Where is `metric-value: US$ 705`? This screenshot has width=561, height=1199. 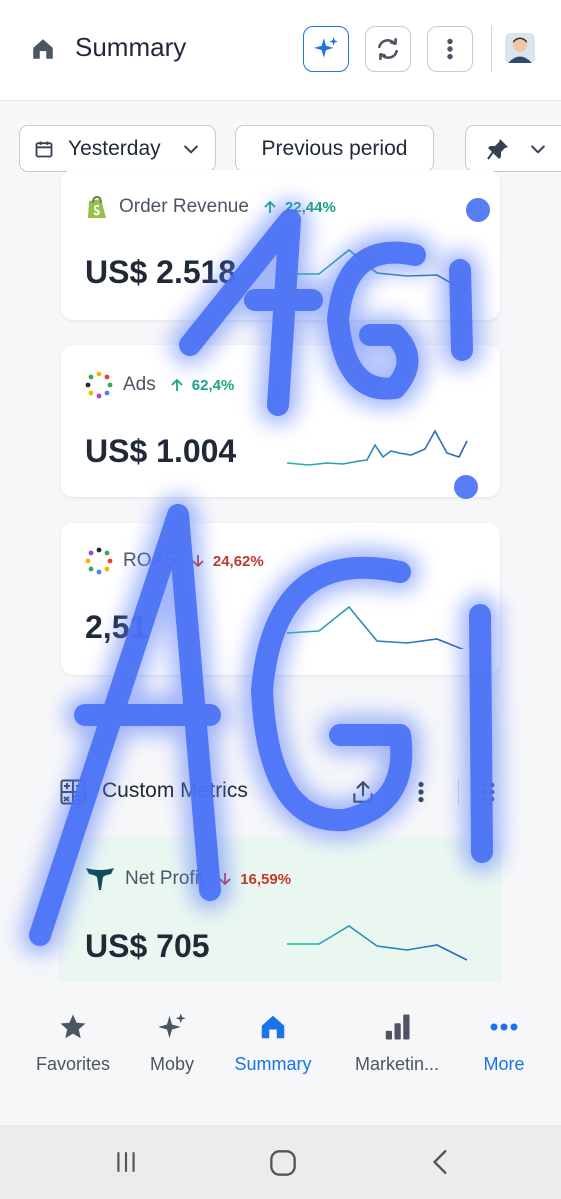
metric-value: US$ 705 is located at coordinates (147, 946).